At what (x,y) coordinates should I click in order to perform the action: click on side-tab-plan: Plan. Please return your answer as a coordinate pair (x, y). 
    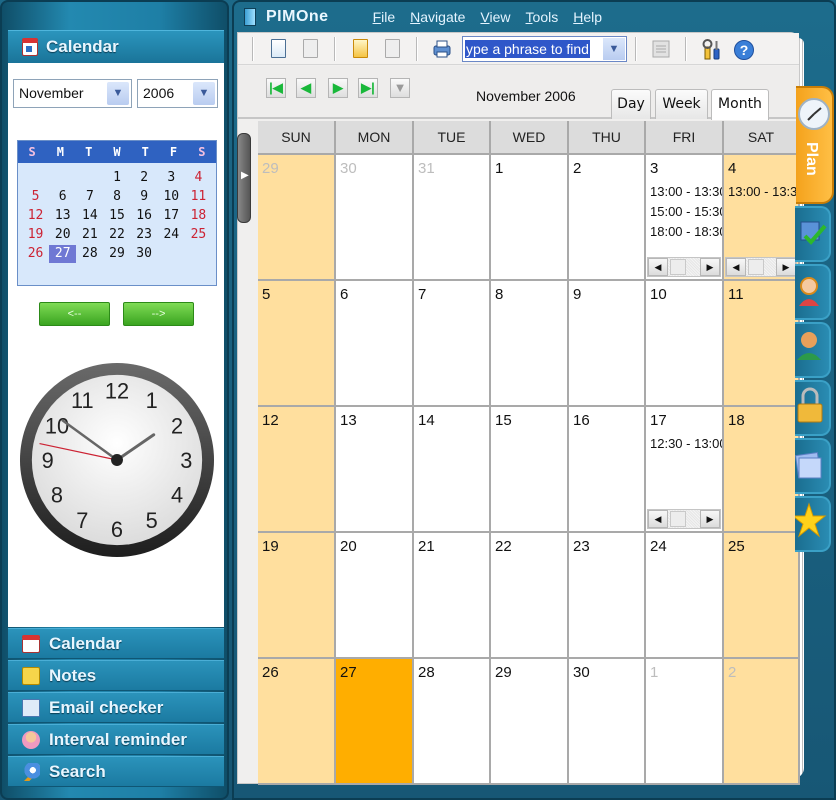
    Looking at the image, I should click on (815, 145).